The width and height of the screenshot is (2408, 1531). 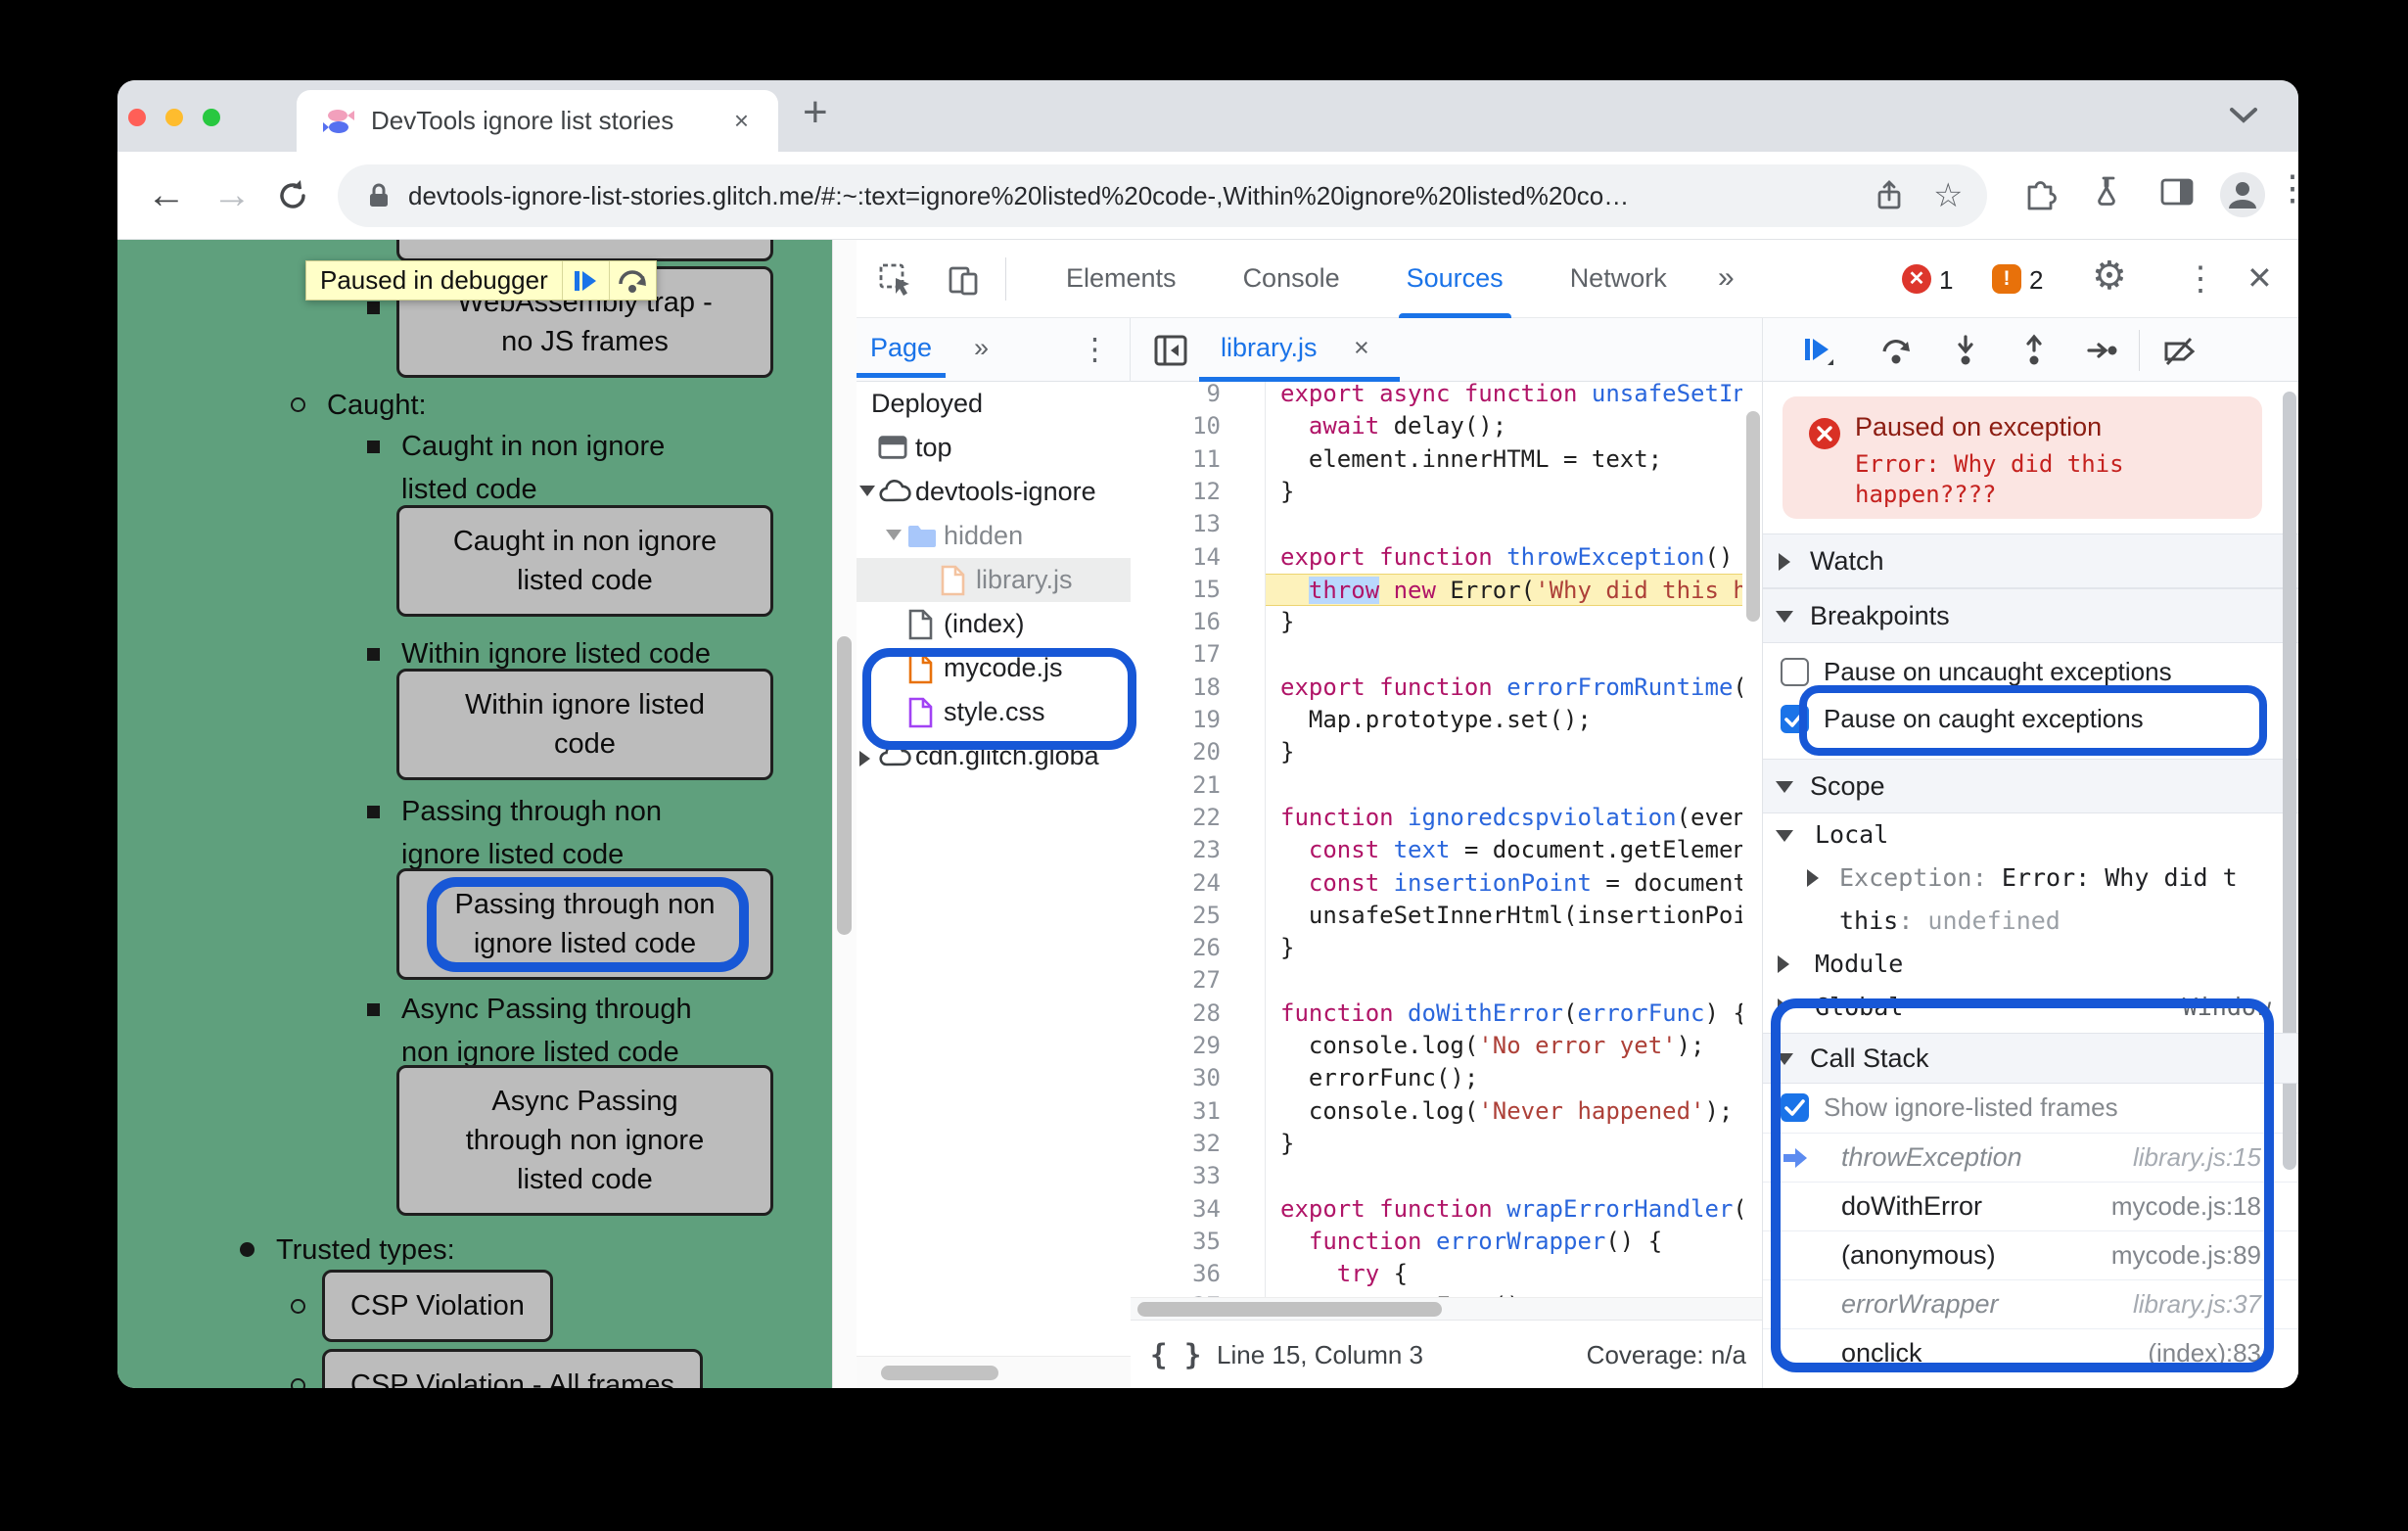 What do you see at coordinates (1289, 1309) in the screenshot?
I see `editor-hscrollbar-thumb` at bounding box center [1289, 1309].